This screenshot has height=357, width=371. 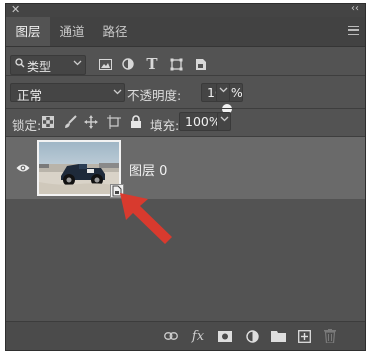 I want to click on panel-tabbar: 图层 通道 路径, so click(x=185, y=32).